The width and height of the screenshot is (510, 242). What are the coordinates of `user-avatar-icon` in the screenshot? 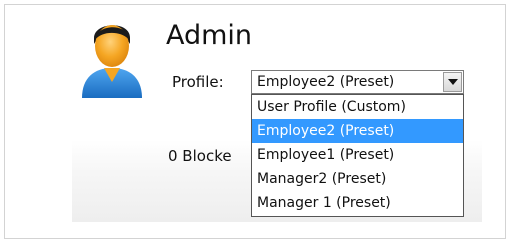 It's located at (112, 58).